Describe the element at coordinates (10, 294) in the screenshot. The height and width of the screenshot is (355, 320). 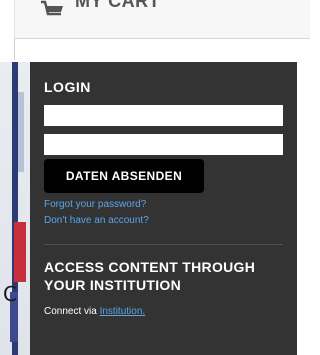
I see `hero-partial-text: C` at that location.